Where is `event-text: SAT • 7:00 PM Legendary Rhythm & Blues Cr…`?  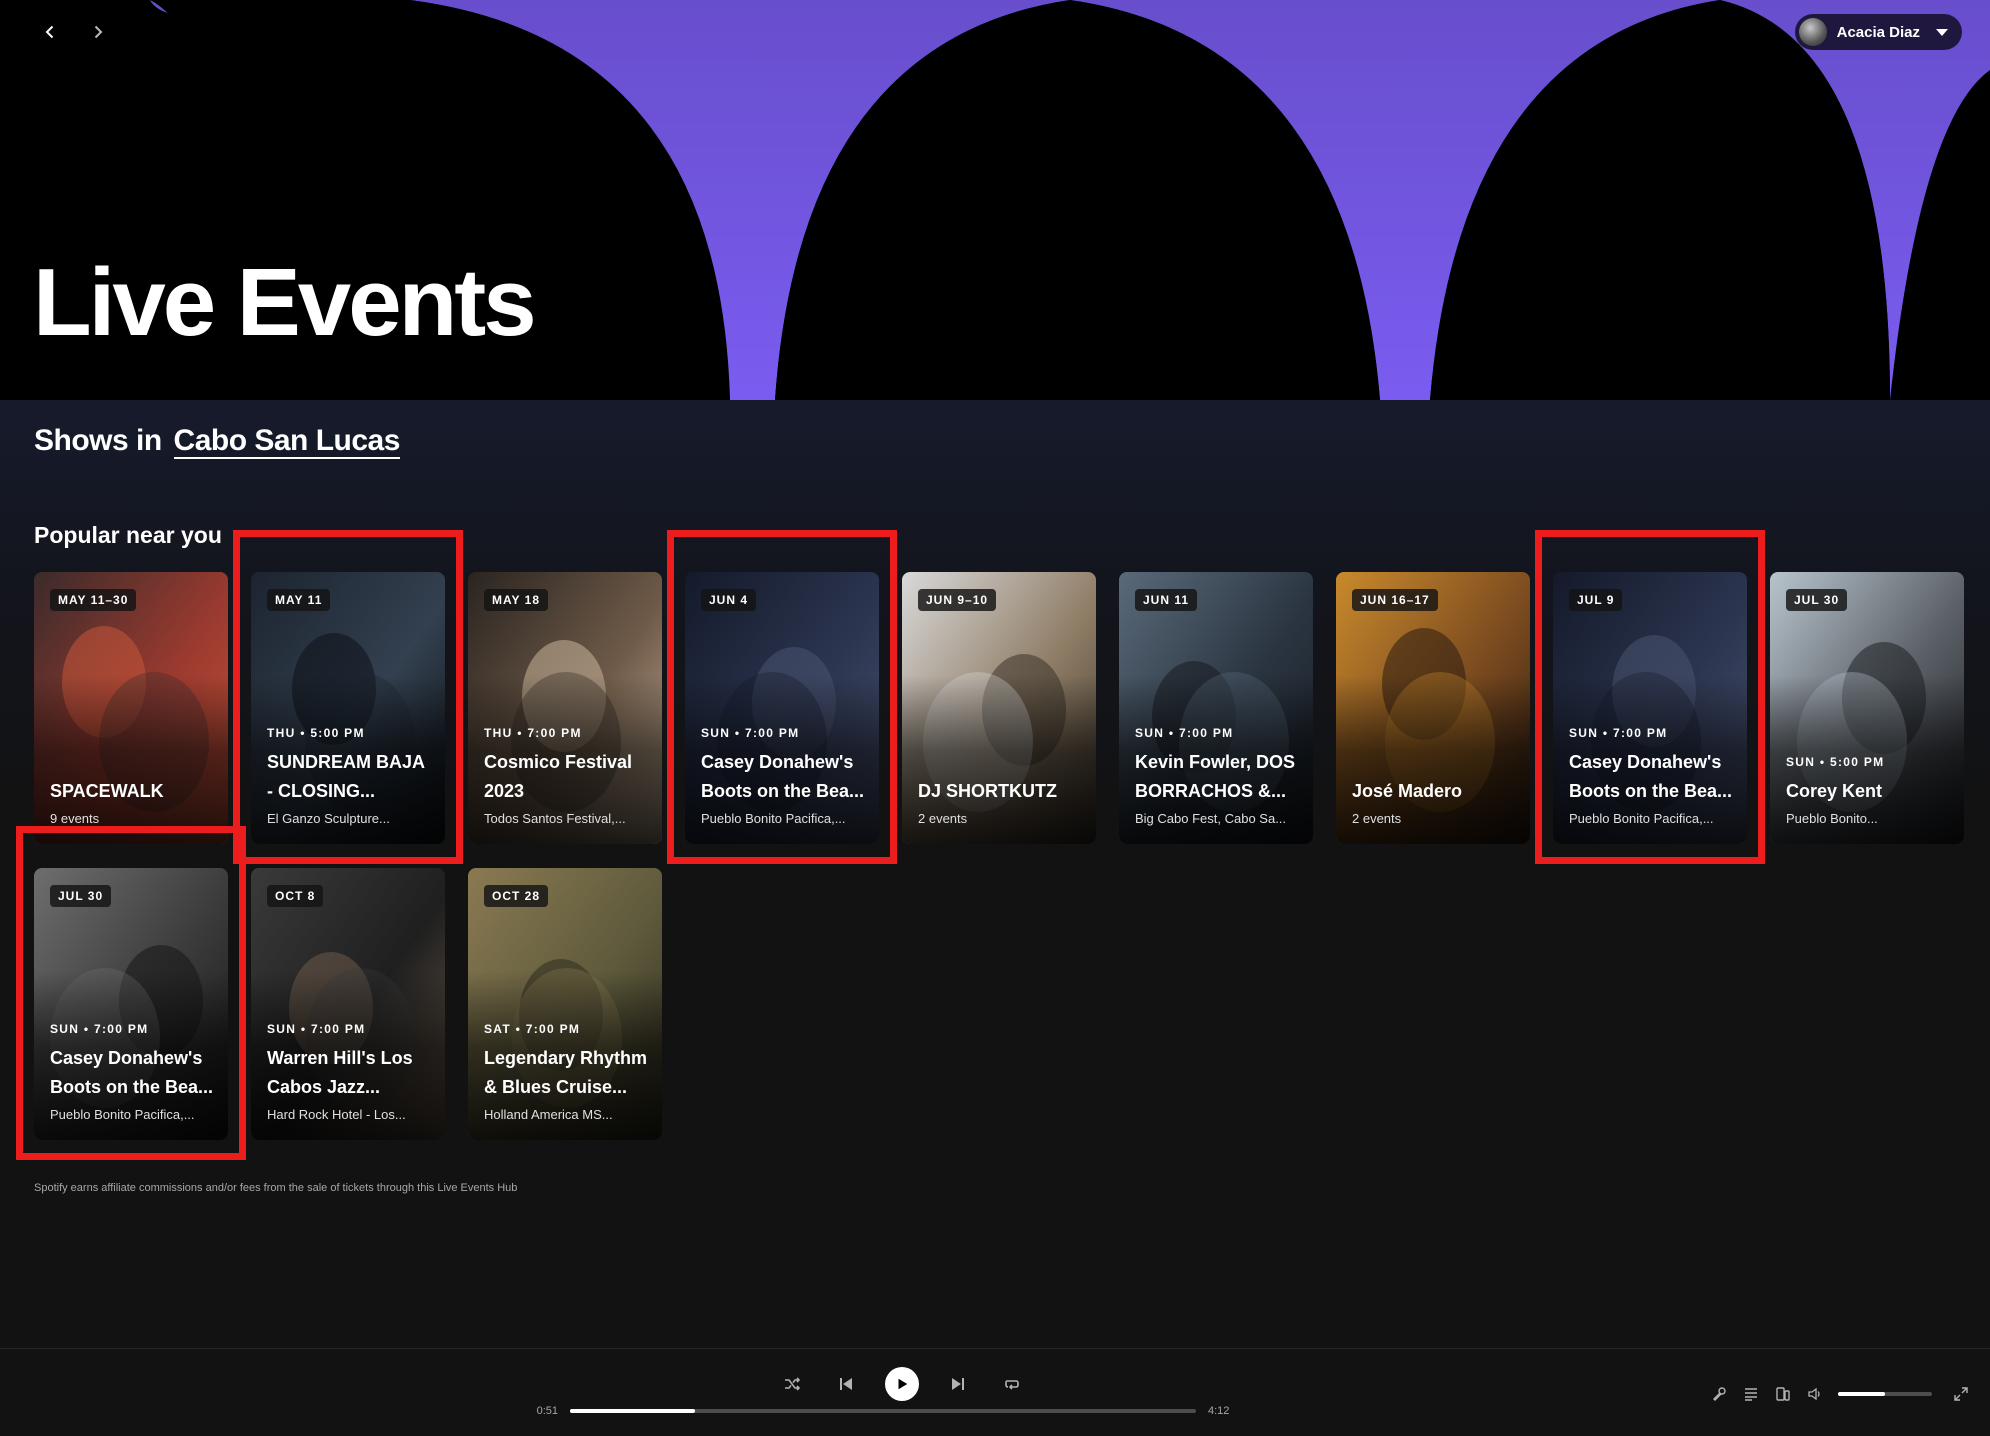
event-text: SAT • 7:00 PM Legendary Rhythm & Blues Cr… is located at coordinates (566, 1072).